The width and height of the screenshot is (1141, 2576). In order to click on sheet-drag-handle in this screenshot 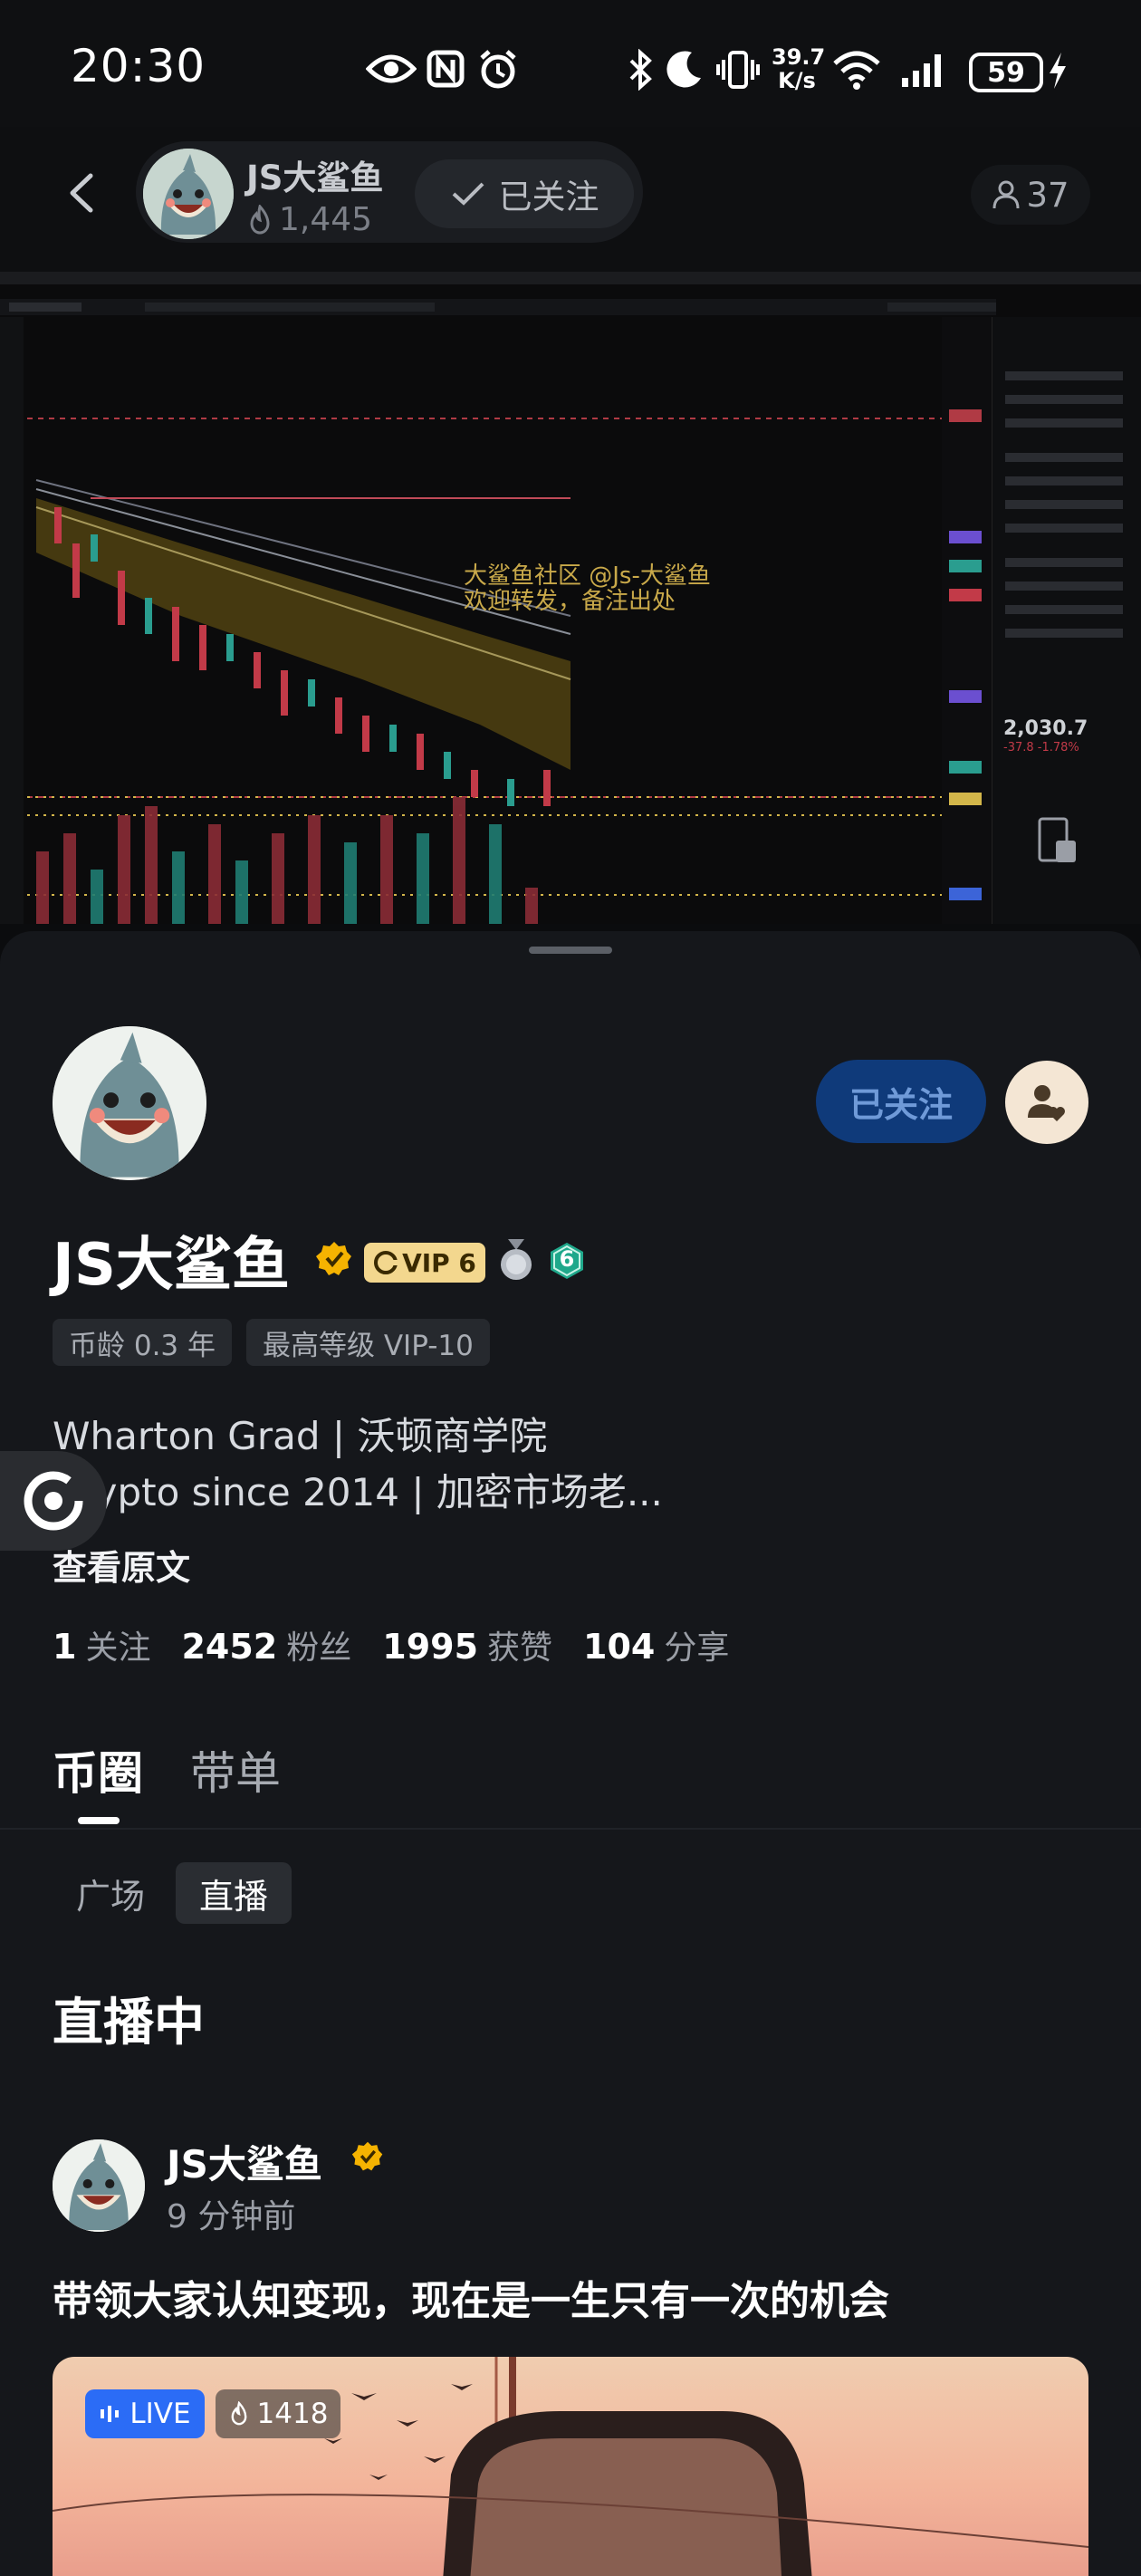, I will do `click(570, 950)`.